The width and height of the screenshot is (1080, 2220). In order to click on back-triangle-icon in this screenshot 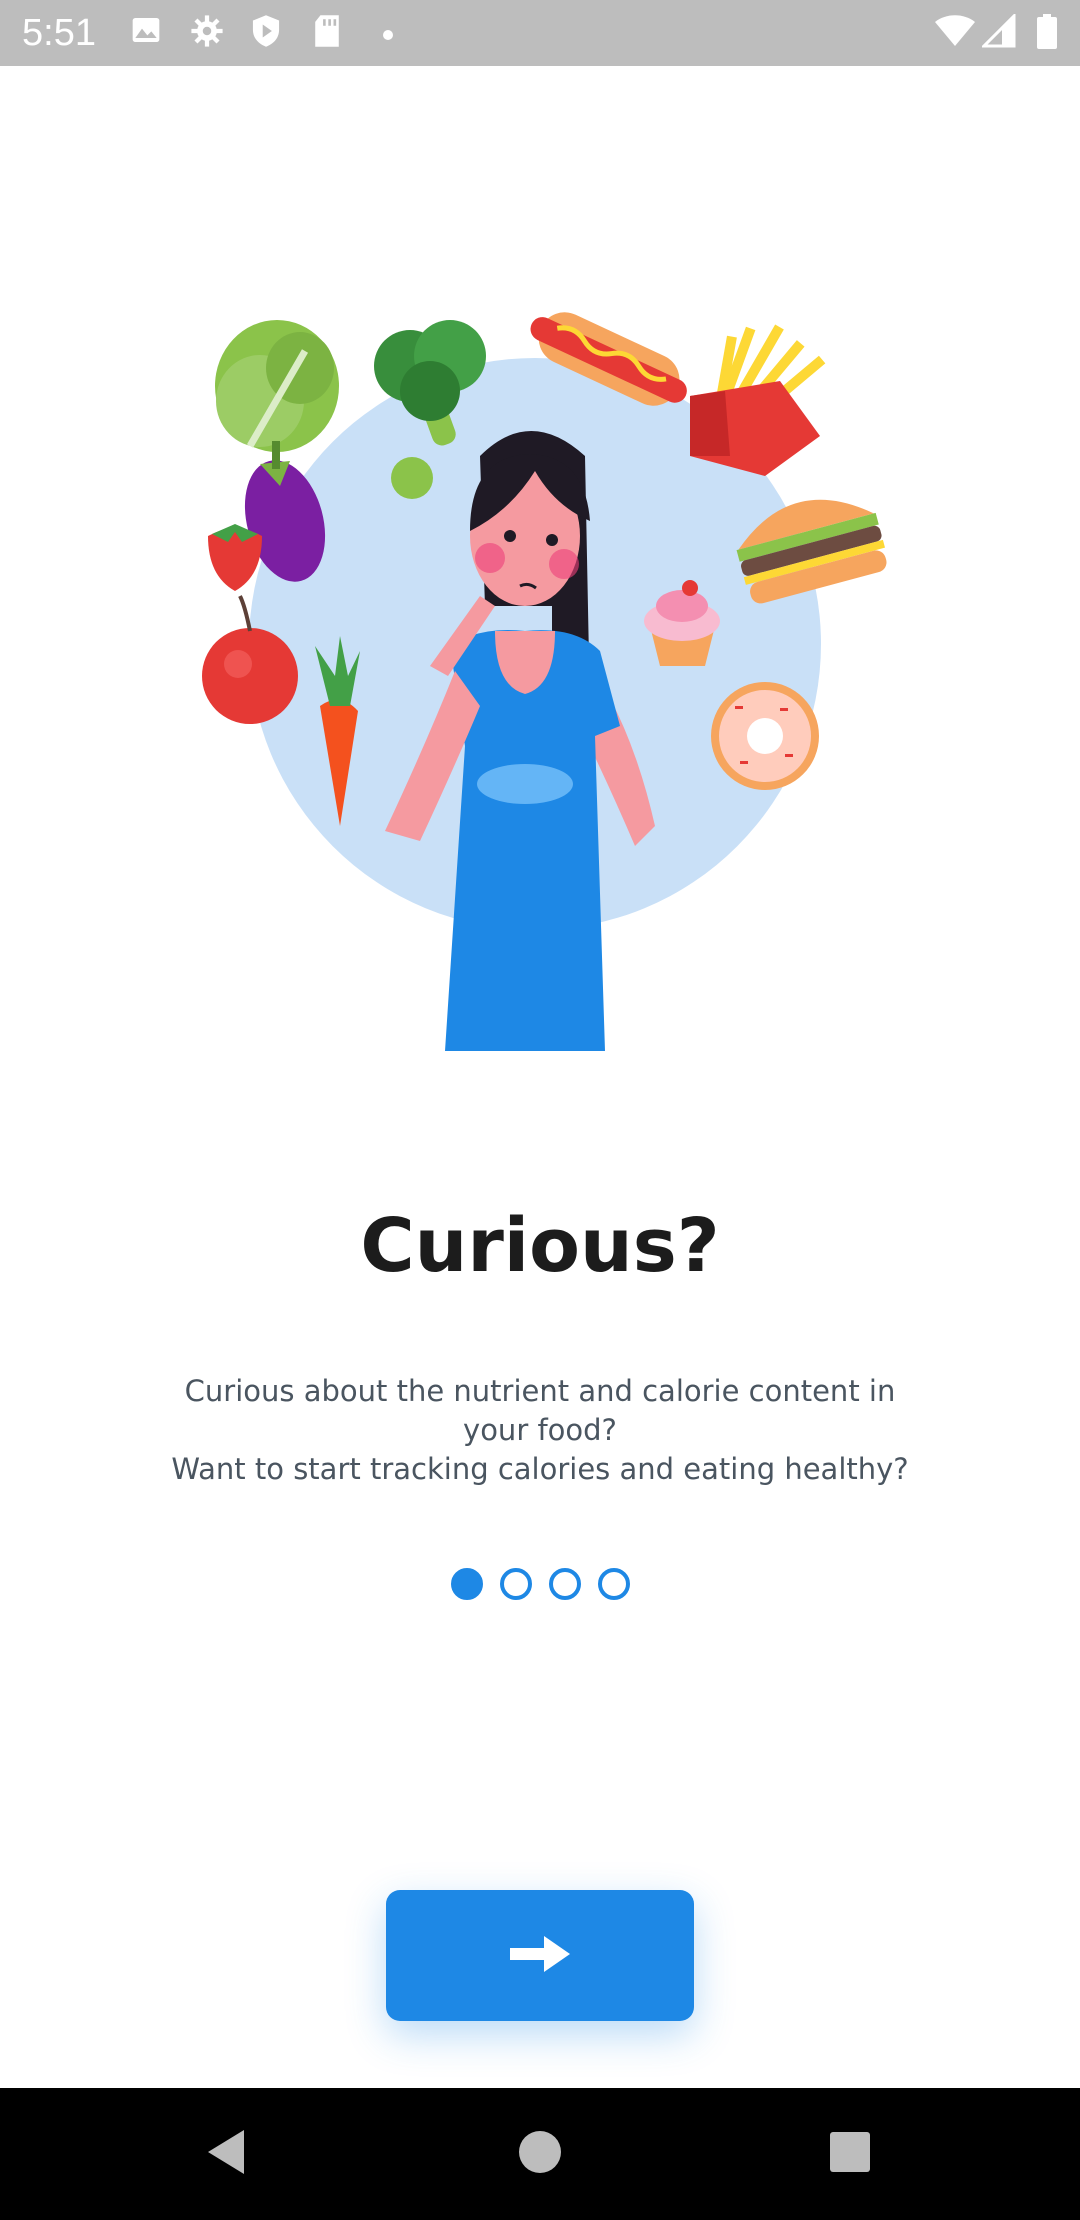, I will do `click(226, 2154)`.